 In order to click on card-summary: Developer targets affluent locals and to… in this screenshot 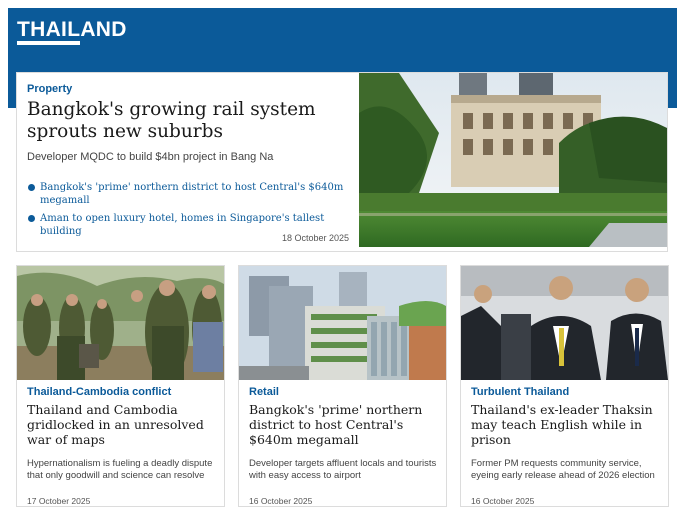, I will do `click(343, 469)`.